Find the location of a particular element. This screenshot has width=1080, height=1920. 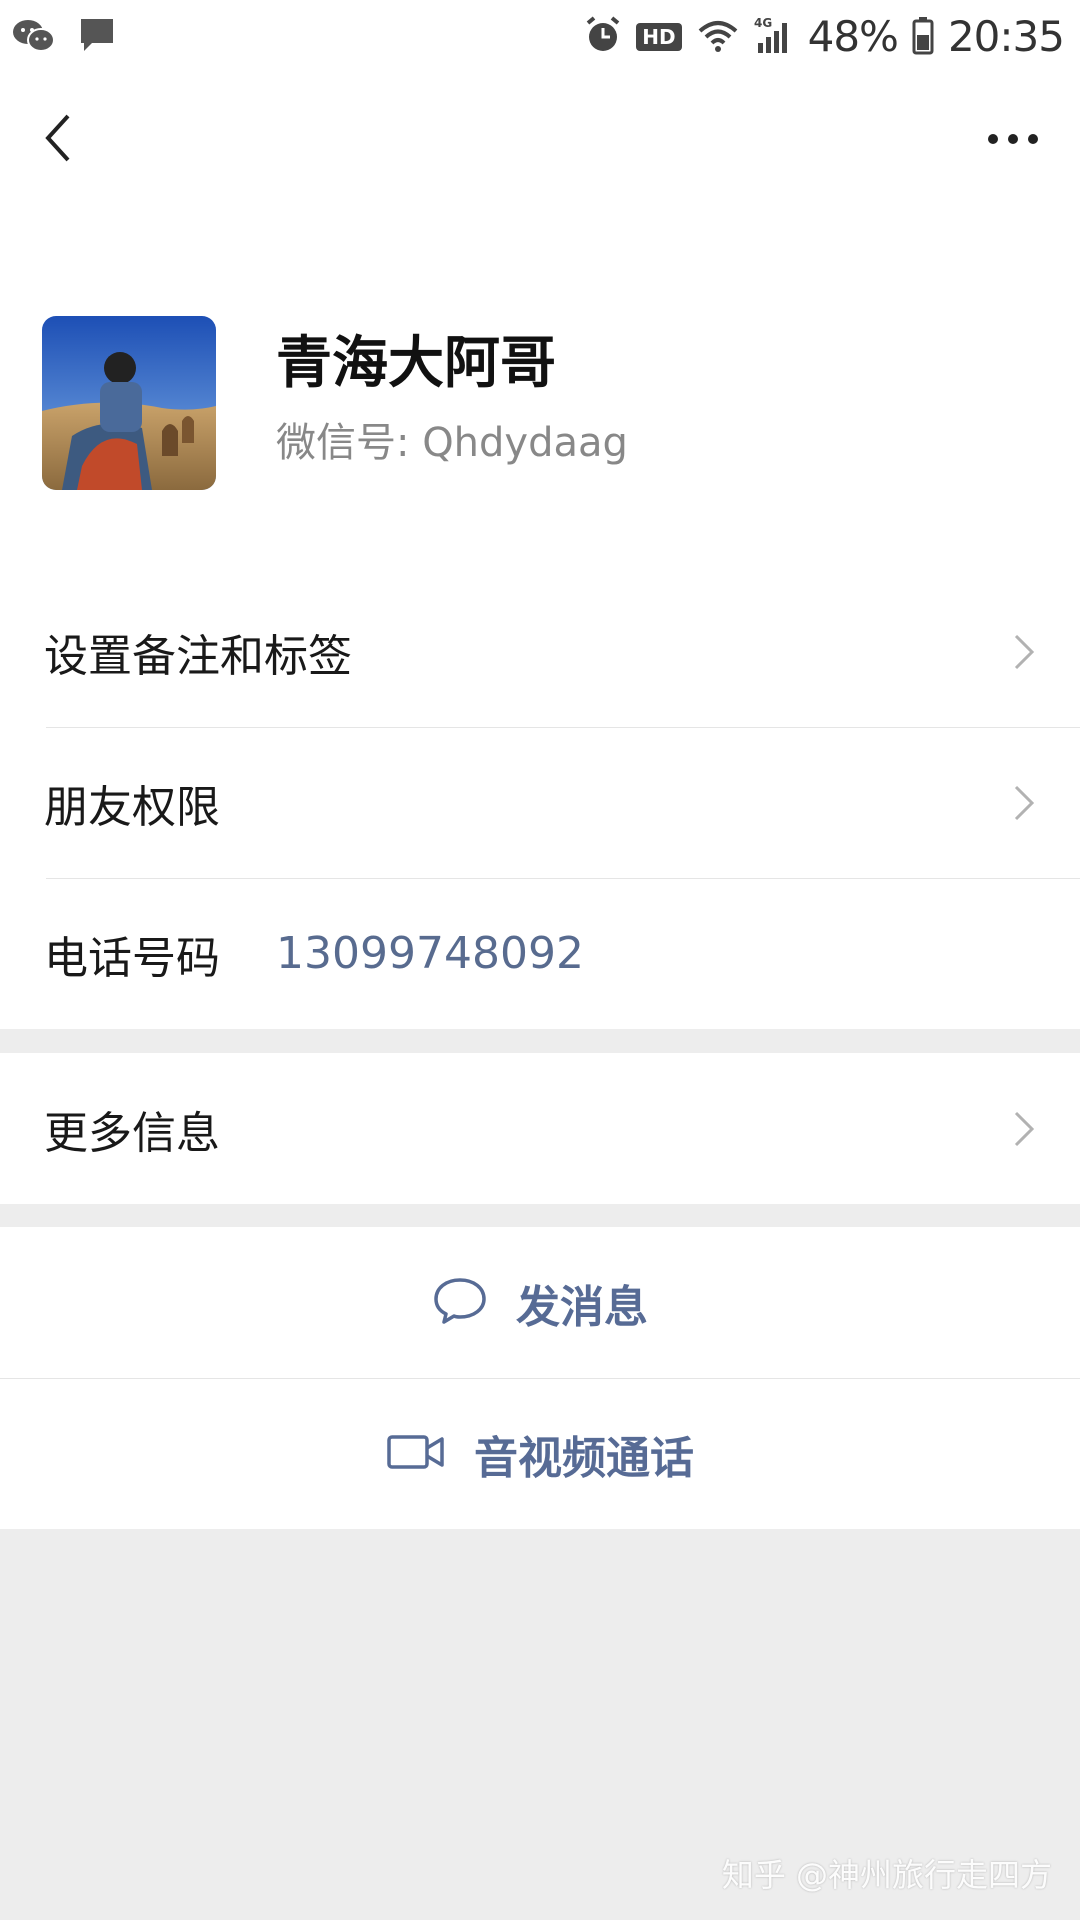

clock: 20:35 is located at coordinates (1006, 36).